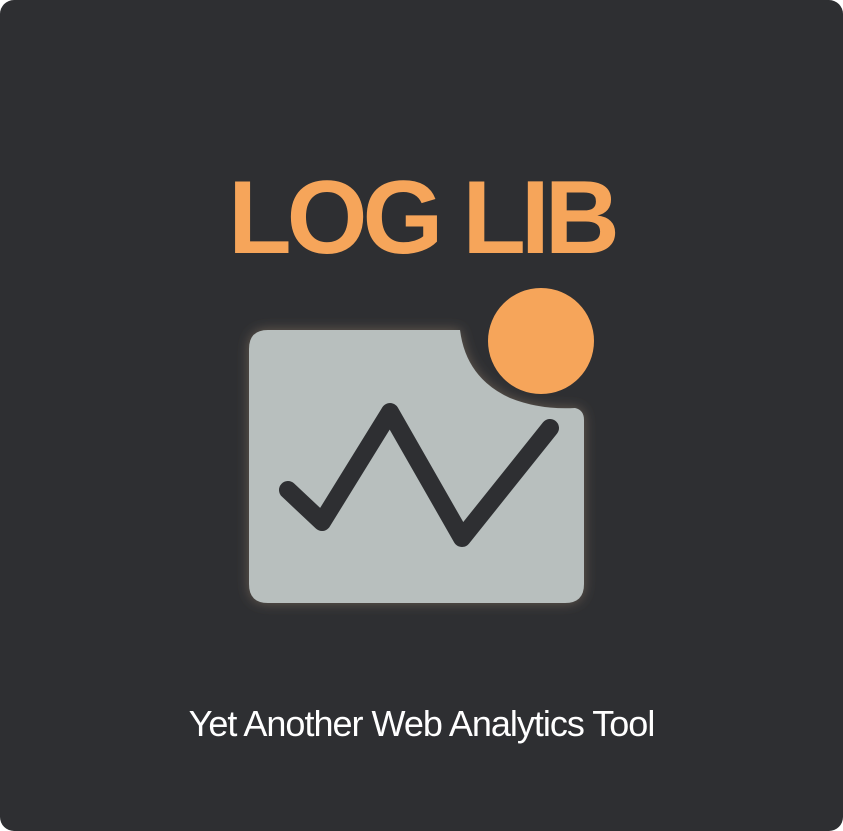 This screenshot has height=831, width=843. I want to click on accent-dot, so click(541, 341).